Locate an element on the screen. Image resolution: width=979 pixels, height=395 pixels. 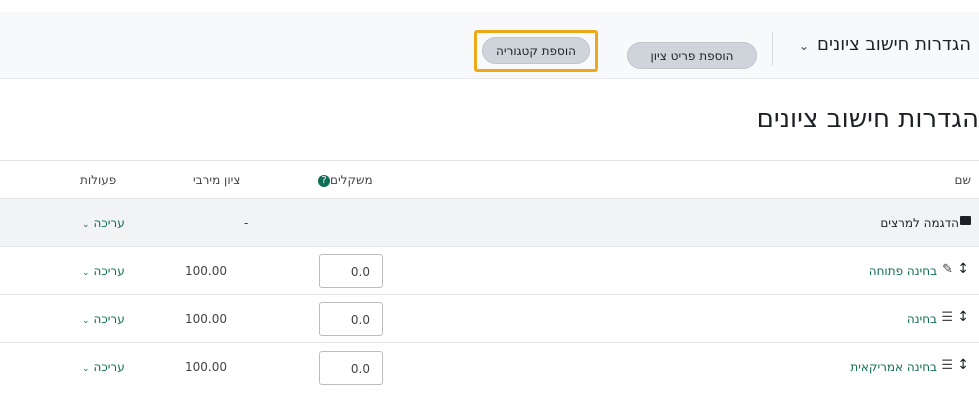
grade-item-link: בחינה אמריקאית is located at coordinates (893, 367).